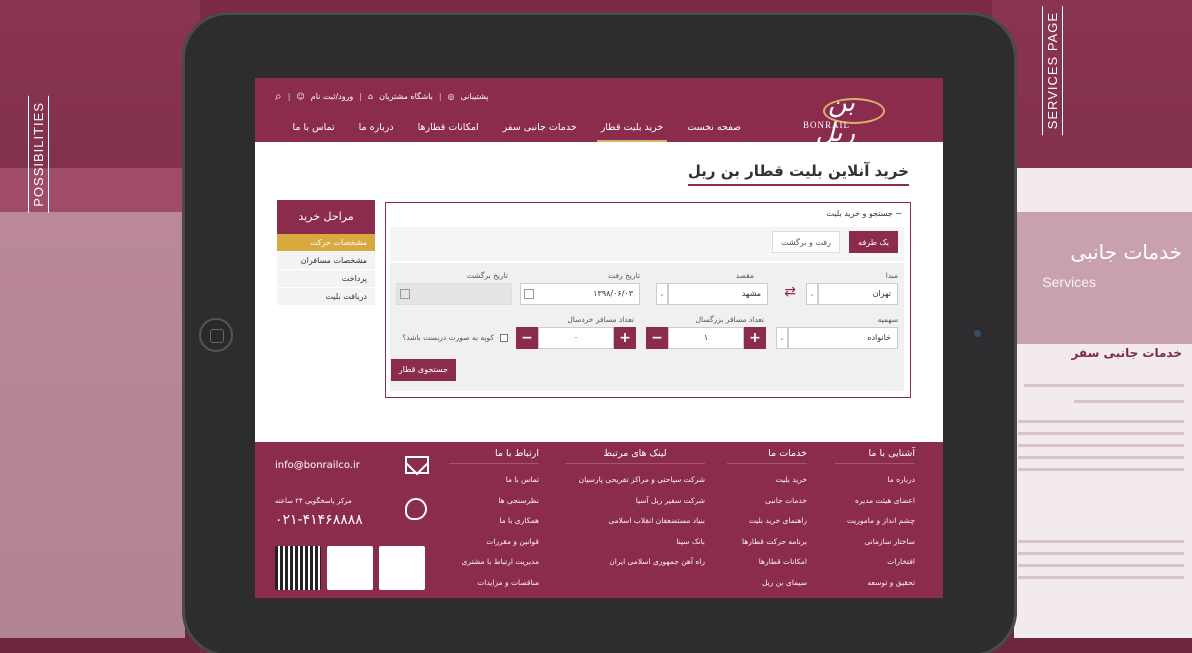 Image resolution: width=1192 pixels, height=653 pixels. What do you see at coordinates (706, 338) in the screenshot?
I see `adults-value: ۱` at bounding box center [706, 338].